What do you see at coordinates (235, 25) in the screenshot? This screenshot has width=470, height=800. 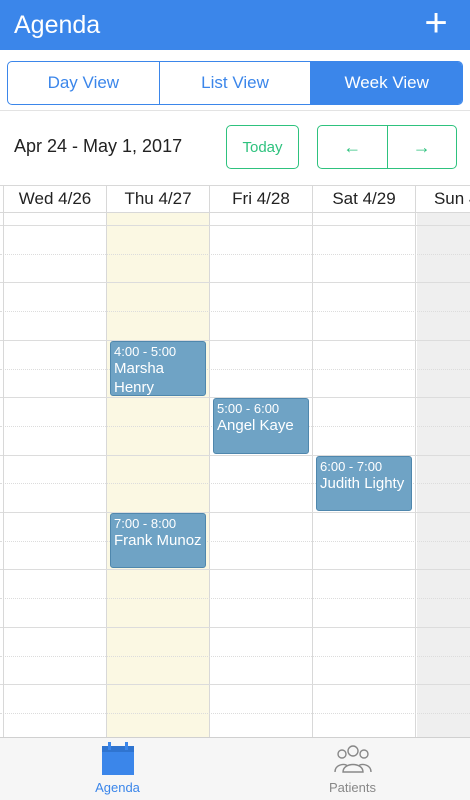 I see `app-header: Agenda +` at bounding box center [235, 25].